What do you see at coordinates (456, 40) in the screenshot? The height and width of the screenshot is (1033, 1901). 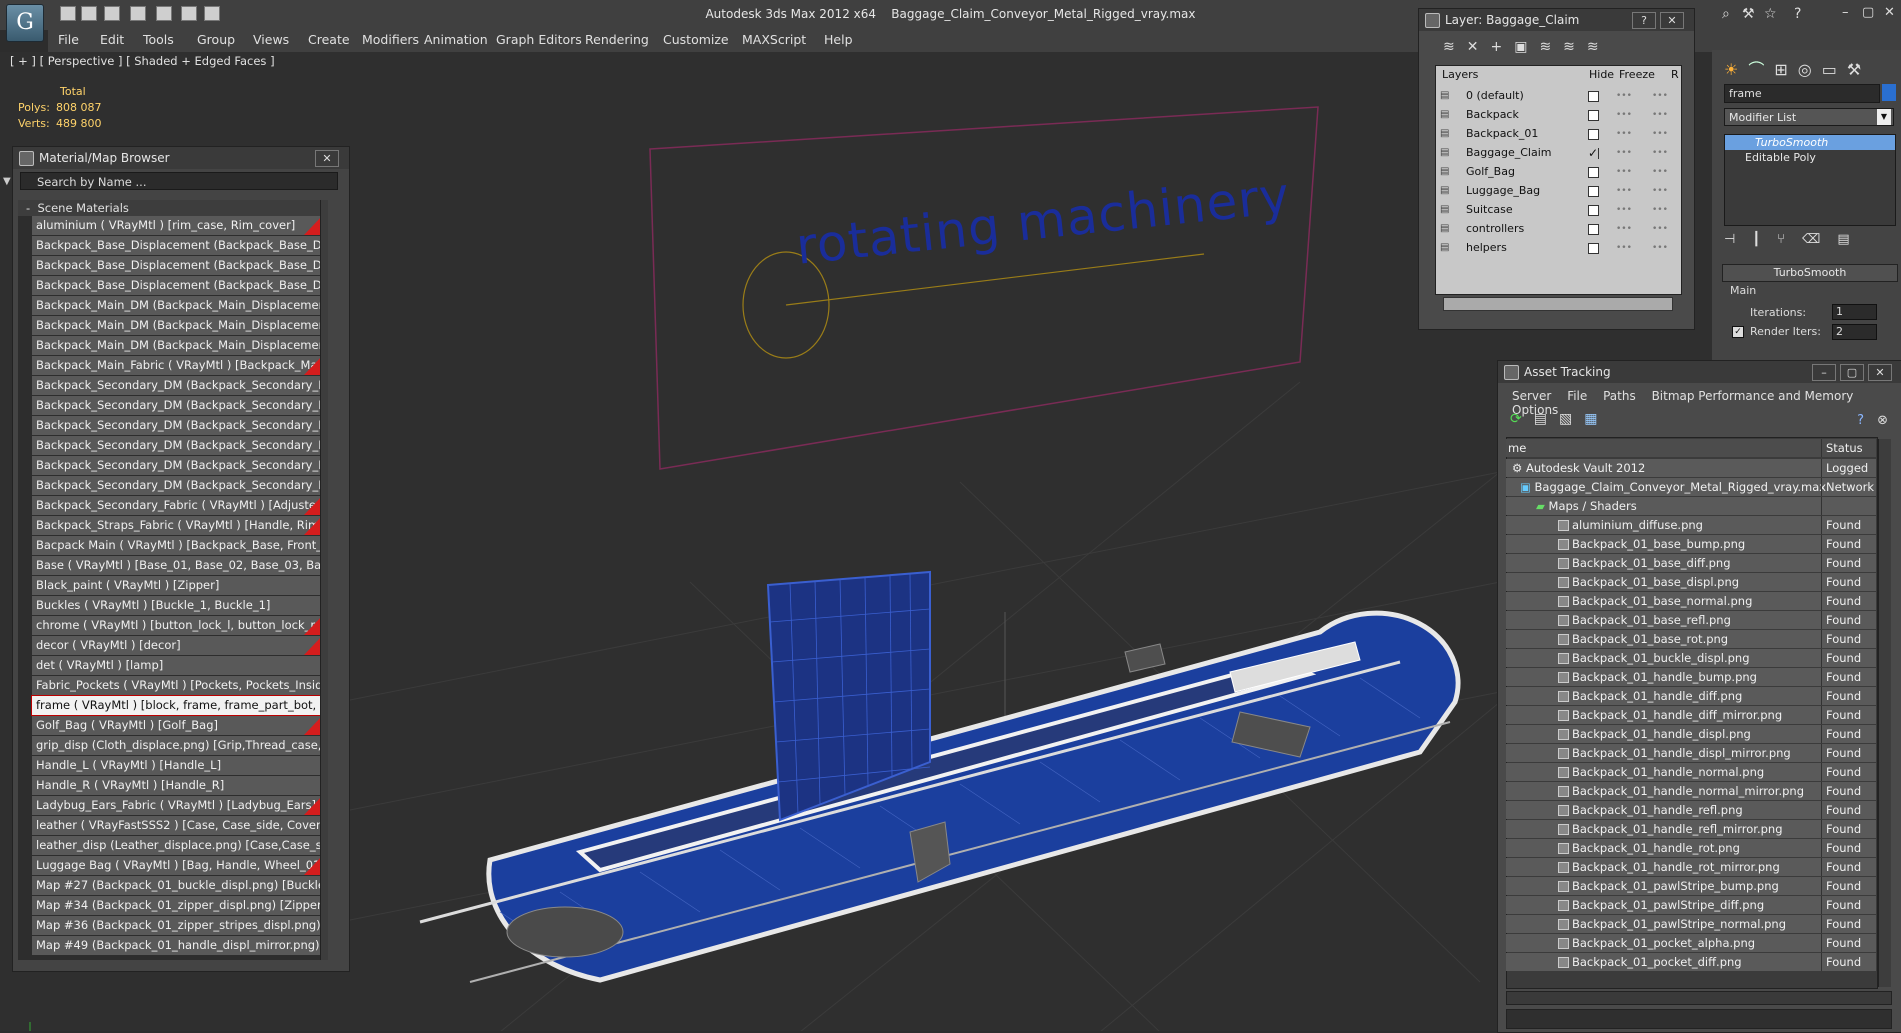 I see `menu-animation: Animation` at bounding box center [456, 40].